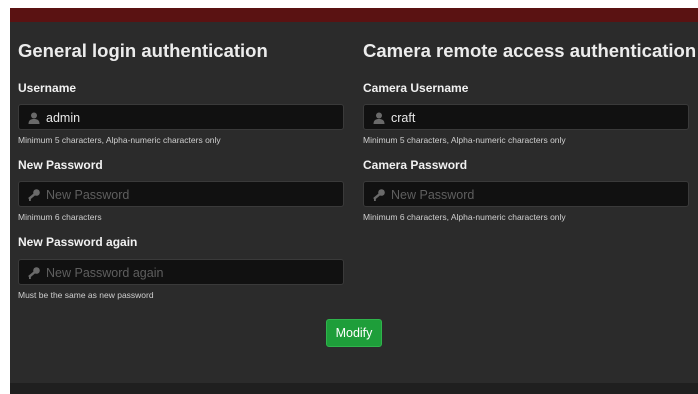 The image size is (698, 394). What do you see at coordinates (78, 242) in the screenshot?
I see `new-password-again-label: New Password again` at bounding box center [78, 242].